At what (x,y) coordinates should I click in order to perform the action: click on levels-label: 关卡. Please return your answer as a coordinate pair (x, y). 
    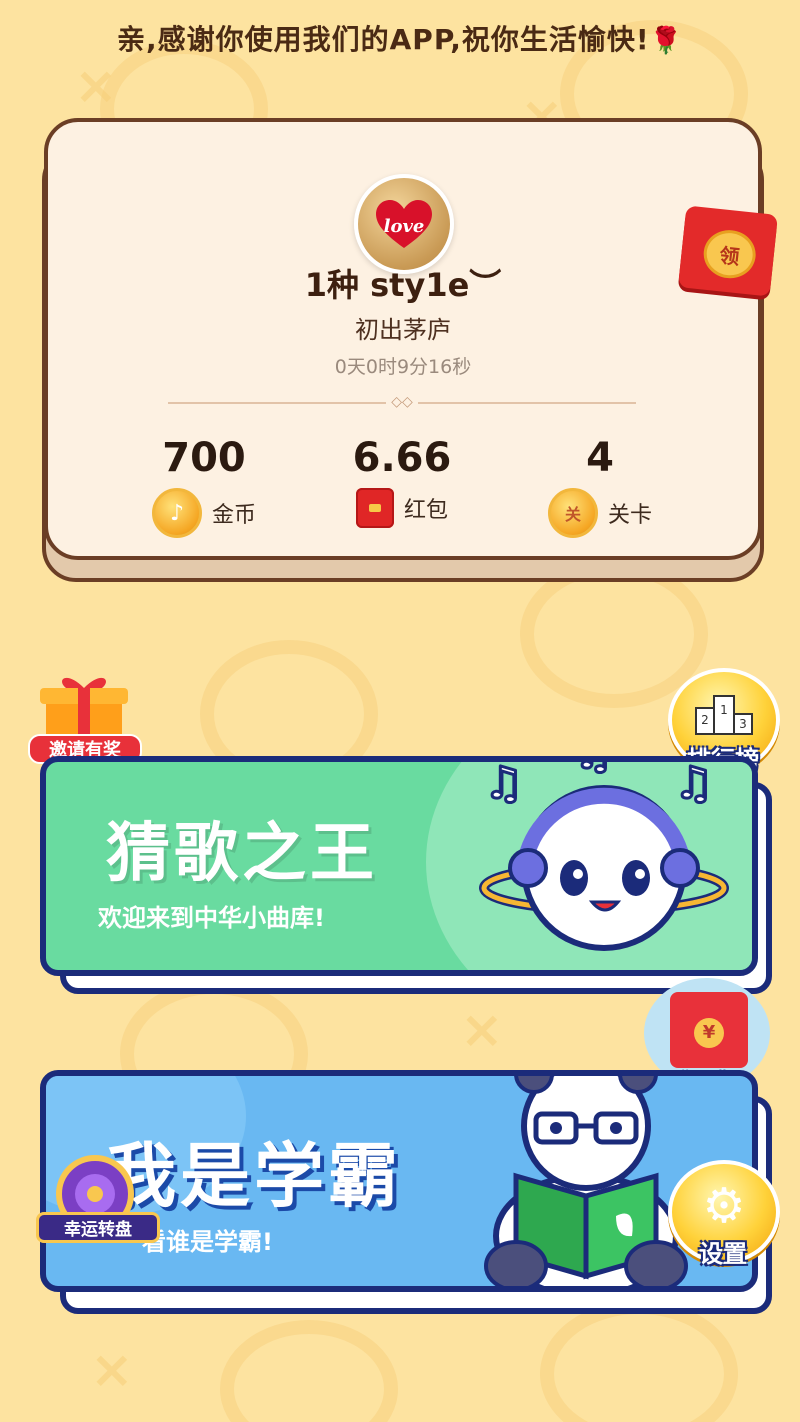
    Looking at the image, I should click on (629, 515).